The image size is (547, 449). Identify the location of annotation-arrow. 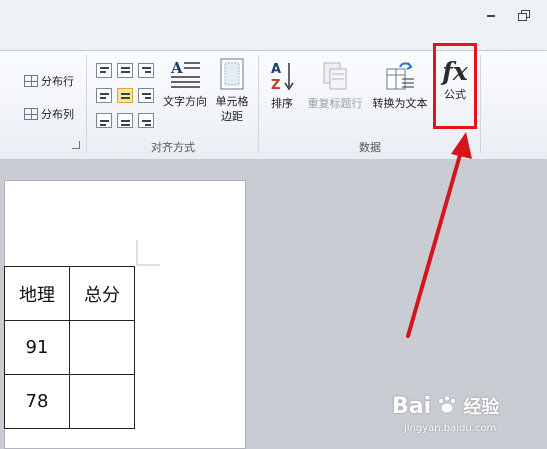
(439, 235).